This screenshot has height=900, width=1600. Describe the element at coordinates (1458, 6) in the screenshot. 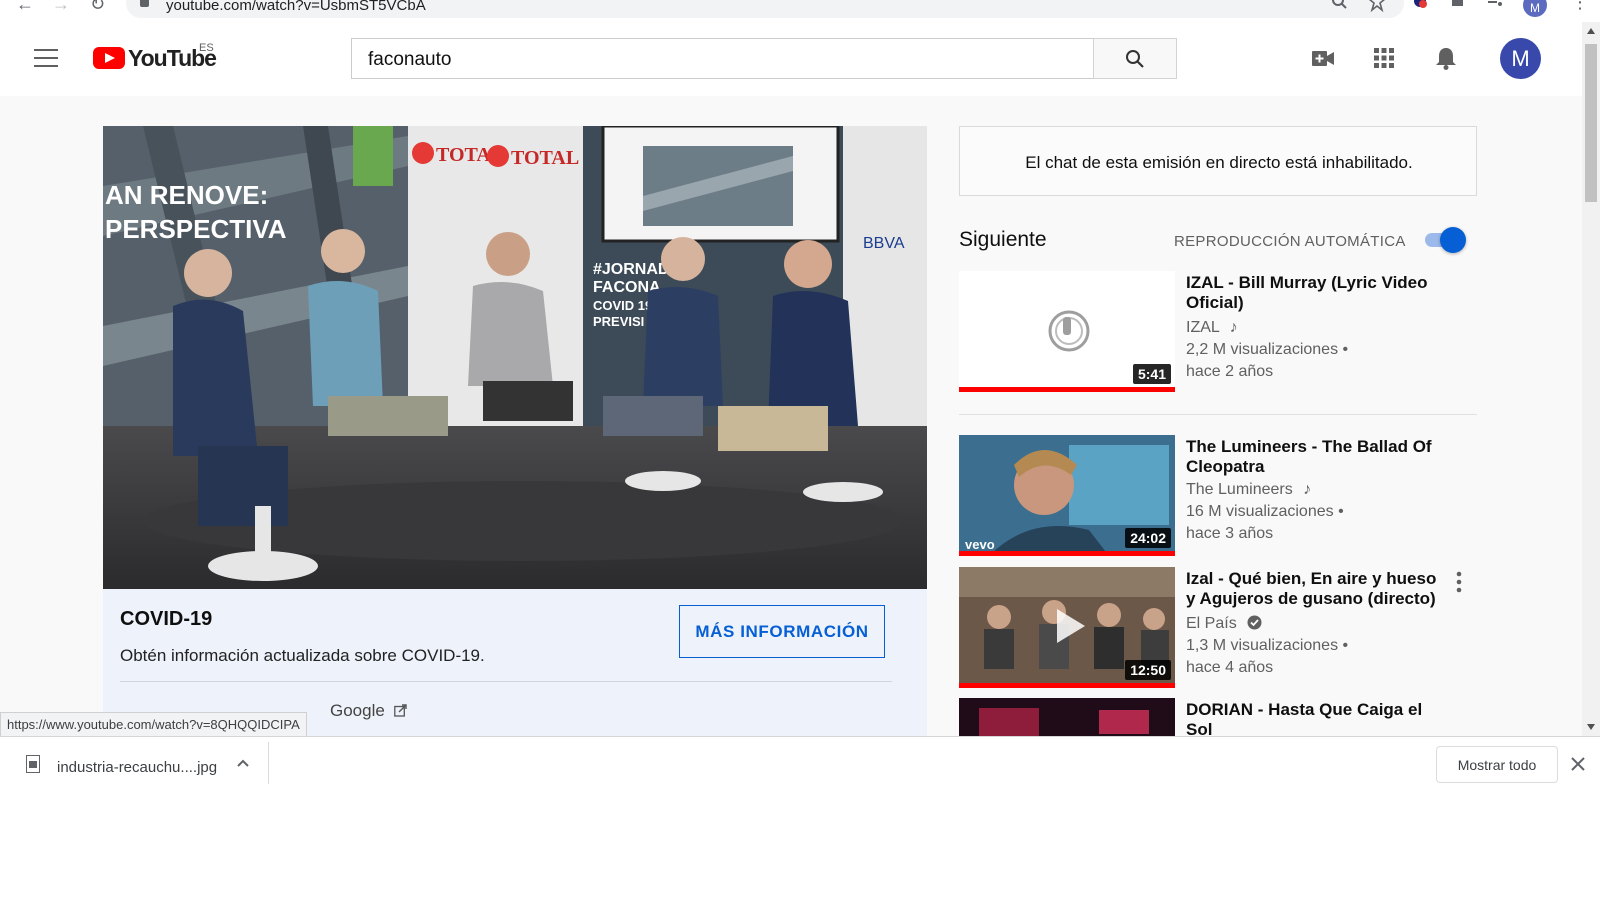

I see `puzzle-extensions-icon` at that location.